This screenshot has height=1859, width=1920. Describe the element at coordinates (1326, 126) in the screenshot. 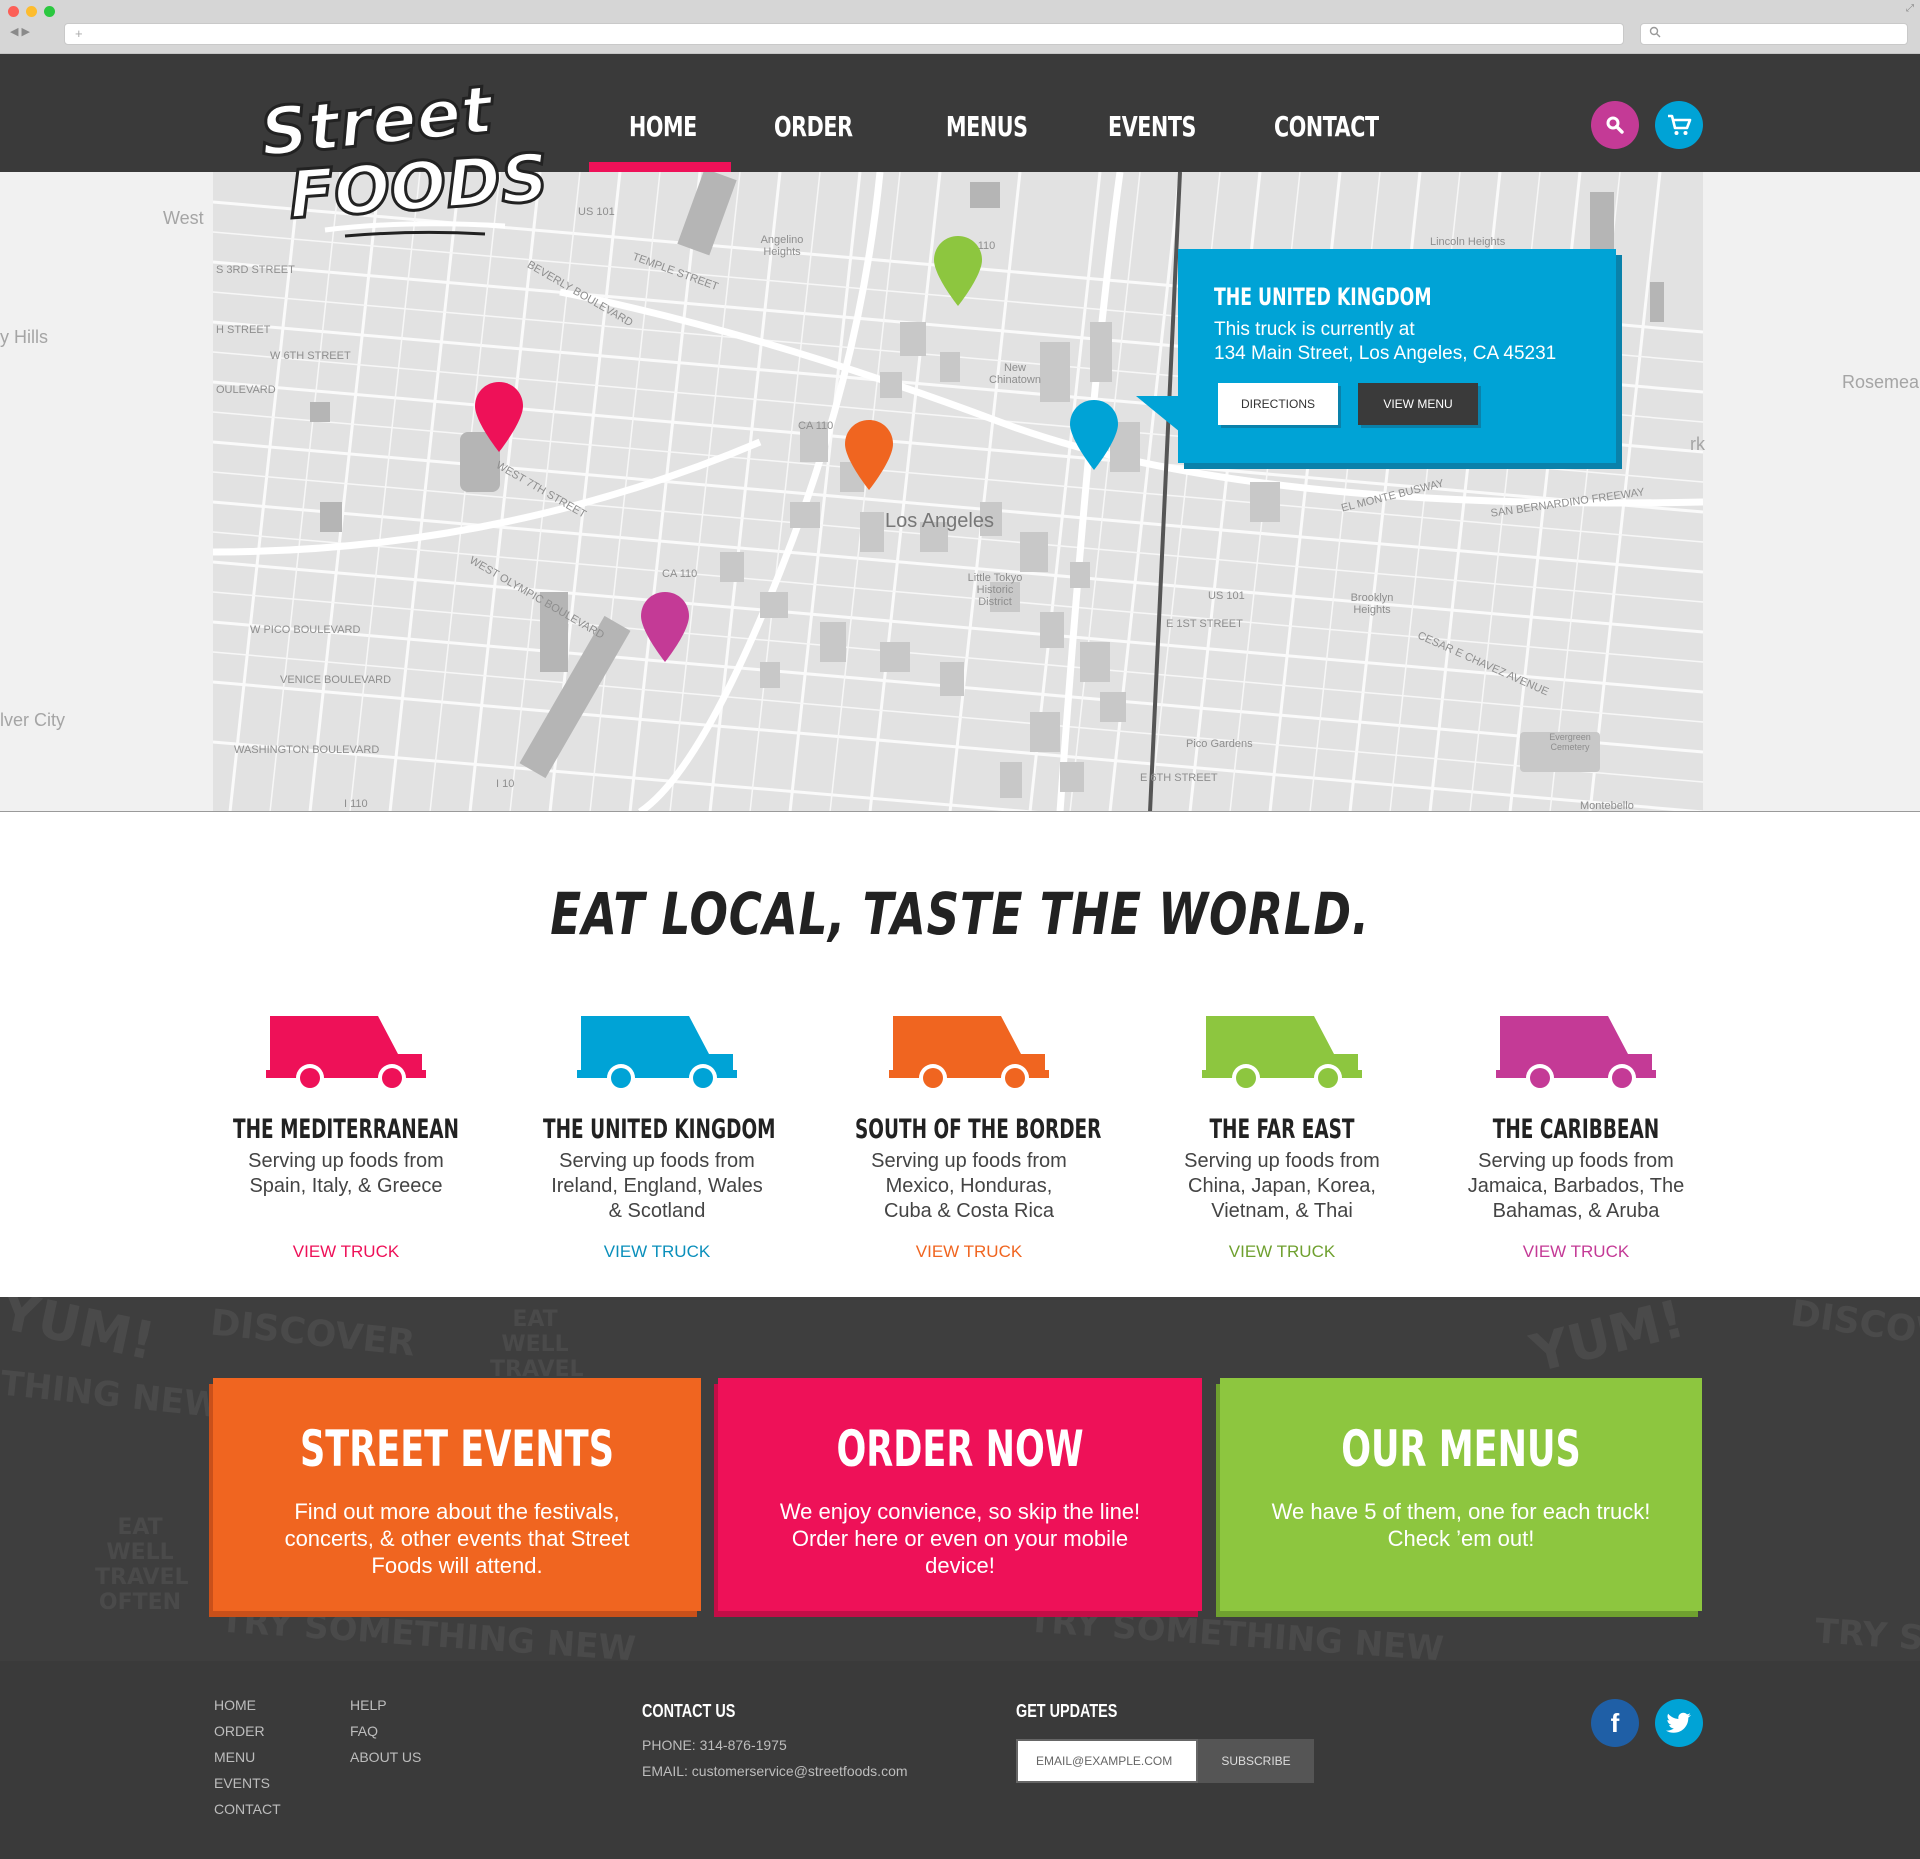

I see `nav-contact: CONTACT` at that location.